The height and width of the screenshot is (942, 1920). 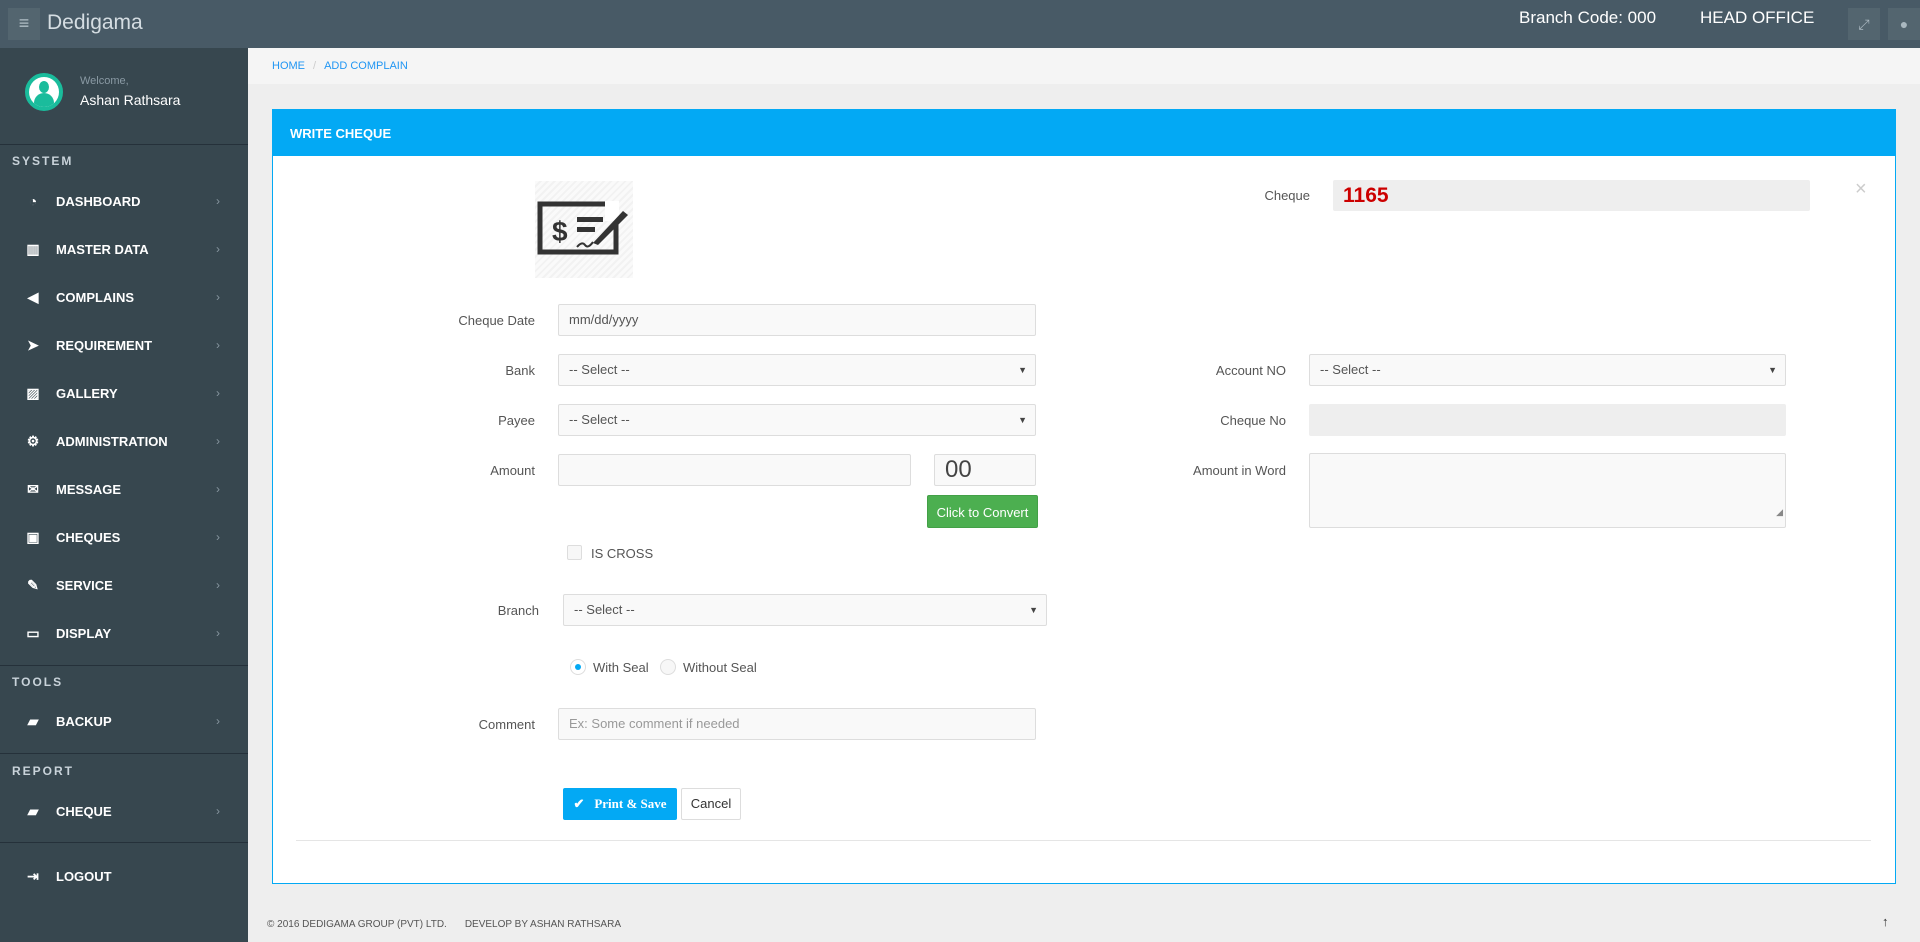 What do you see at coordinates (357, 924) in the screenshot?
I see `footer-copyright: © 2016 DEDIGAMA GROUP (PVT) LTD.` at bounding box center [357, 924].